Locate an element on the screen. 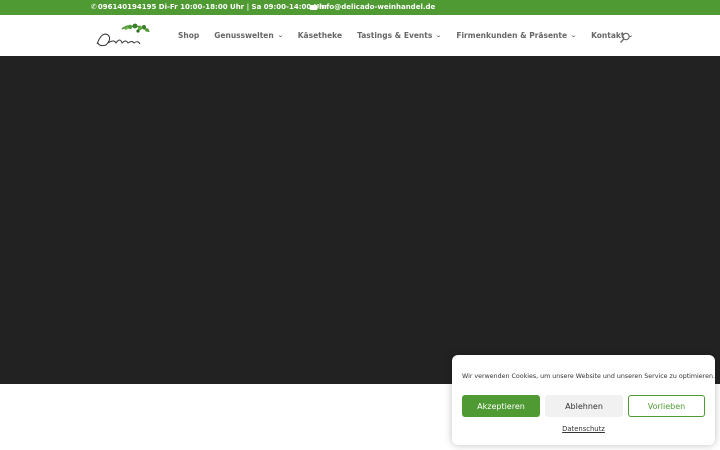 Image resolution: width=720 pixels, height=450 pixels. nav-label: Shop is located at coordinates (189, 35).